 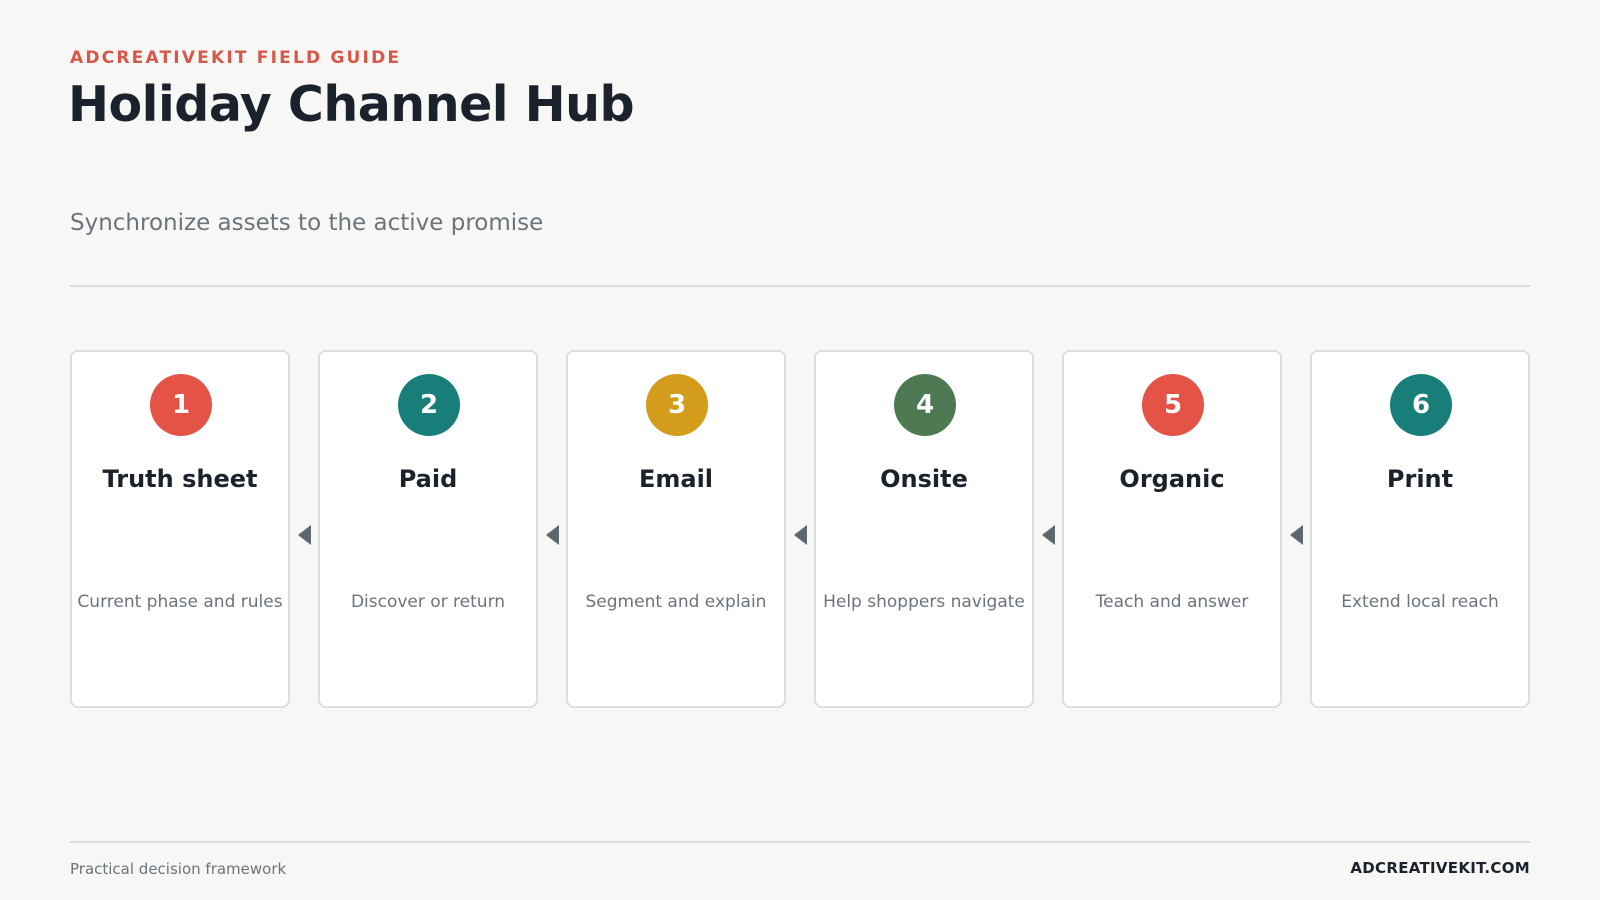 What do you see at coordinates (676, 529) in the screenshot?
I see `step-card-3: 3 Email Segment and explain` at bounding box center [676, 529].